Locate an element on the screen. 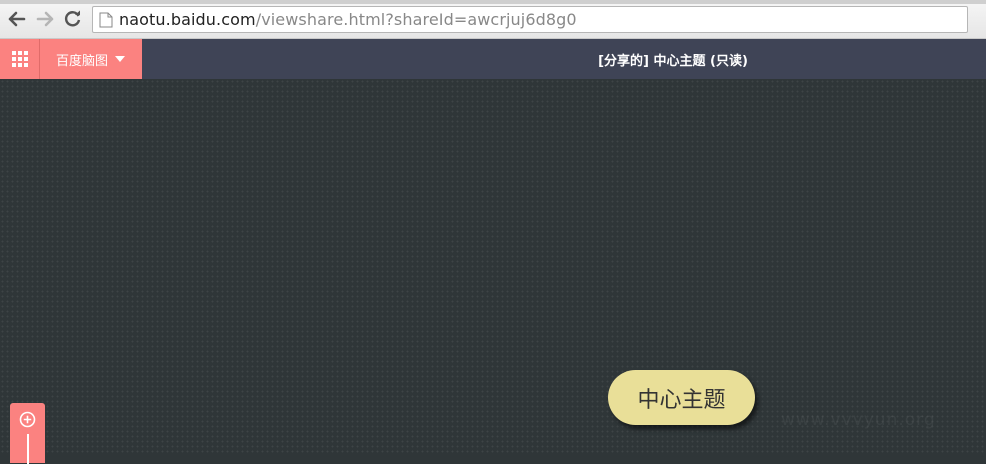 Image resolution: width=986 pixels, height=464 pixels. watermark: www.vvvyun.org is located at coordinates (858, 420).